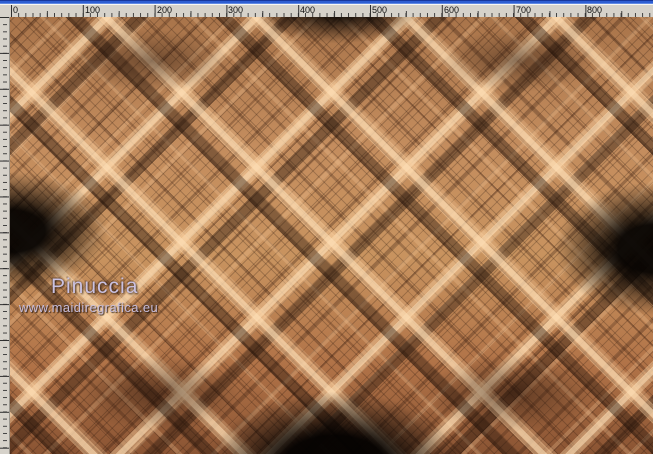 The width and height of the screenshot is (653, 454). Describe the element at coordinates (5, 10) in the screenshot. I see `ruler-corner-box` at that location.